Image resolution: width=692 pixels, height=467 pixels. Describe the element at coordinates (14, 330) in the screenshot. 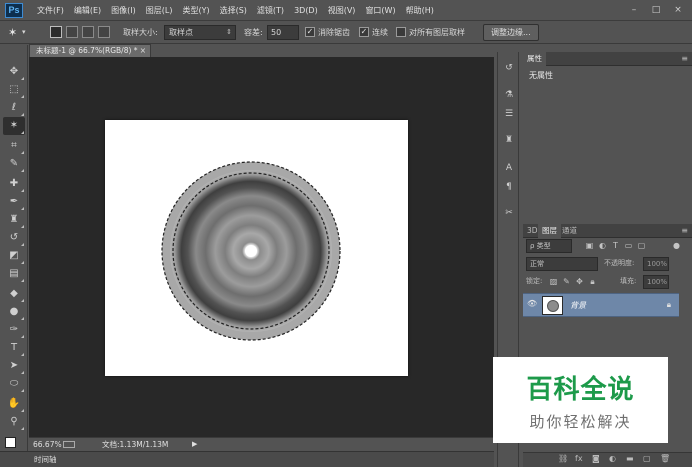

I see `pen-tool: ✑` at that location.